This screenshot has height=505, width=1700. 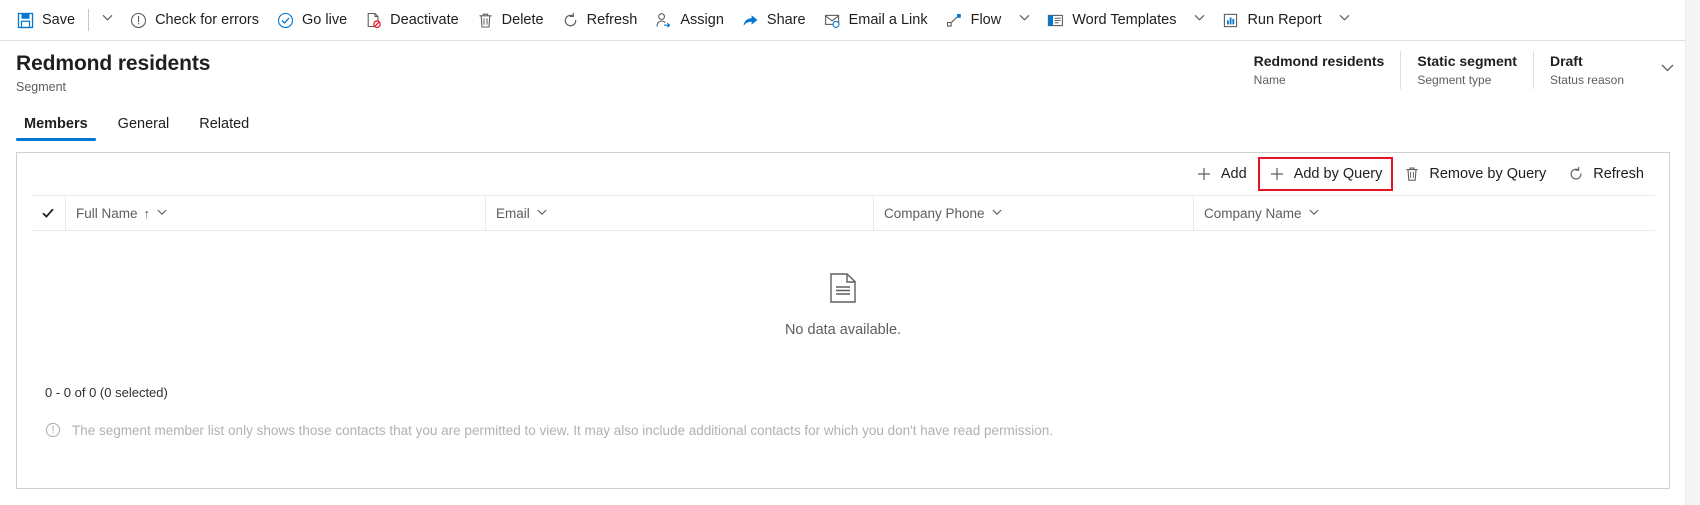 I want to click on flow-button: Flow, so click(x=974, y=20).